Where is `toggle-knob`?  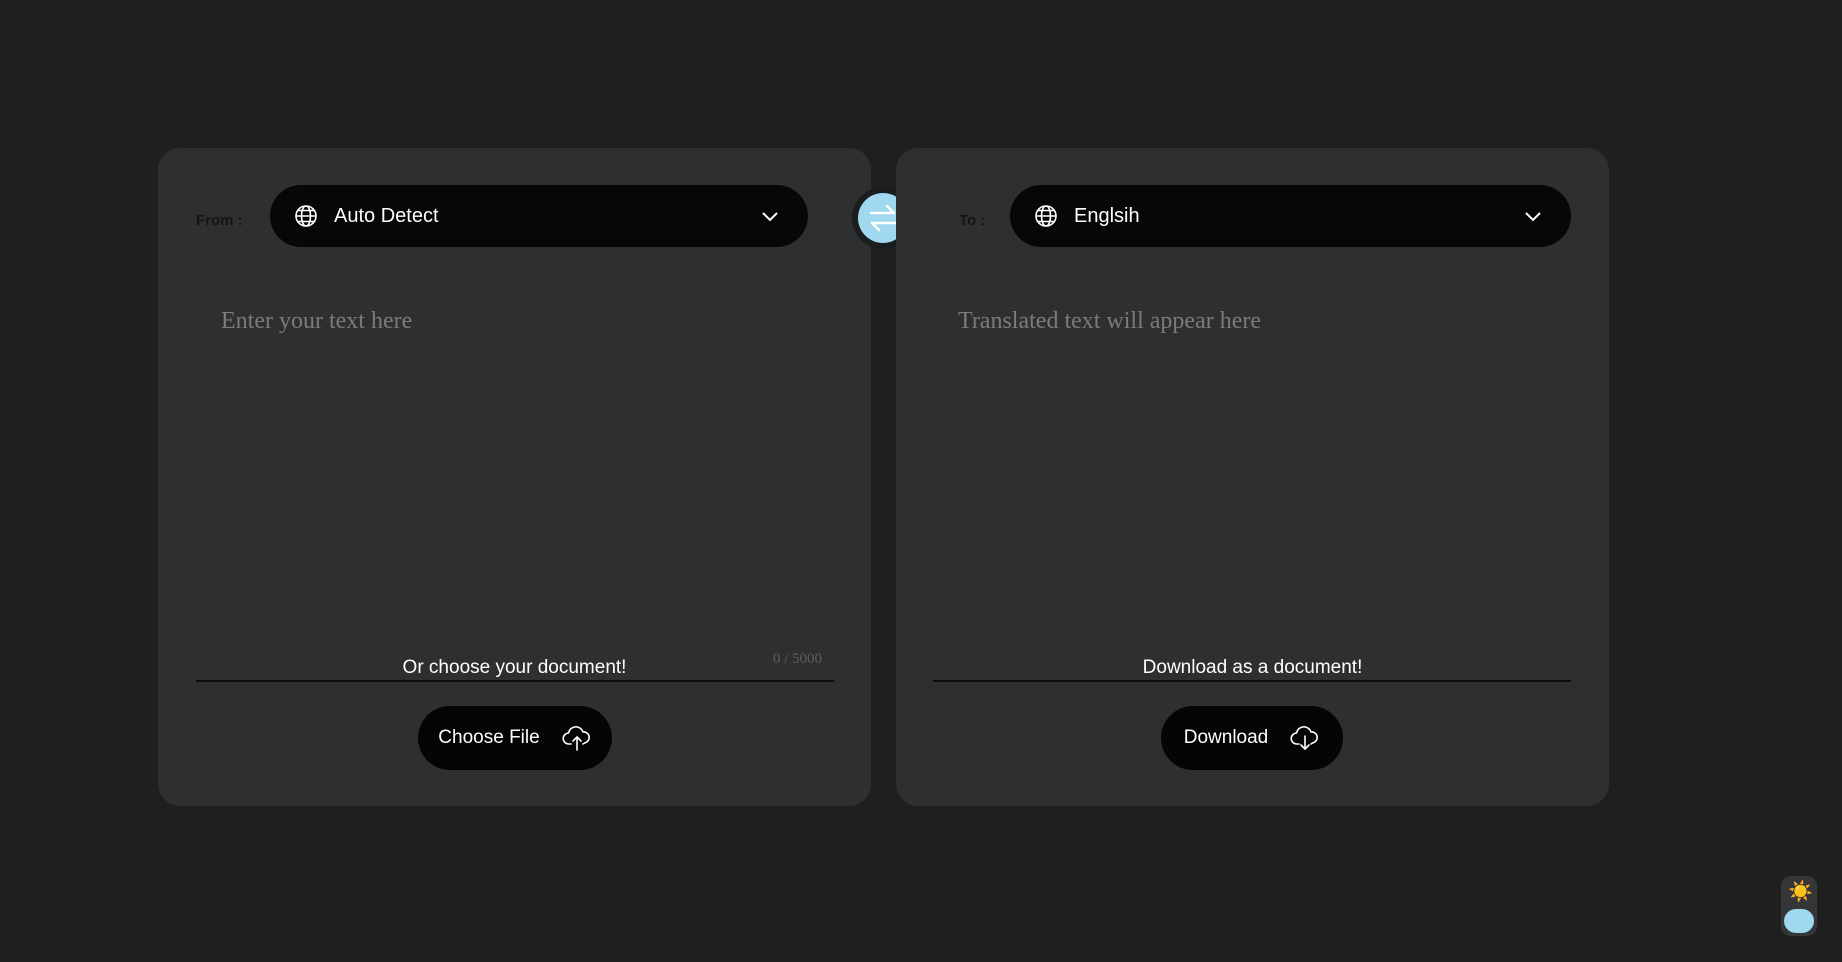
toggle-knob is located at coordinates (1799, 921).